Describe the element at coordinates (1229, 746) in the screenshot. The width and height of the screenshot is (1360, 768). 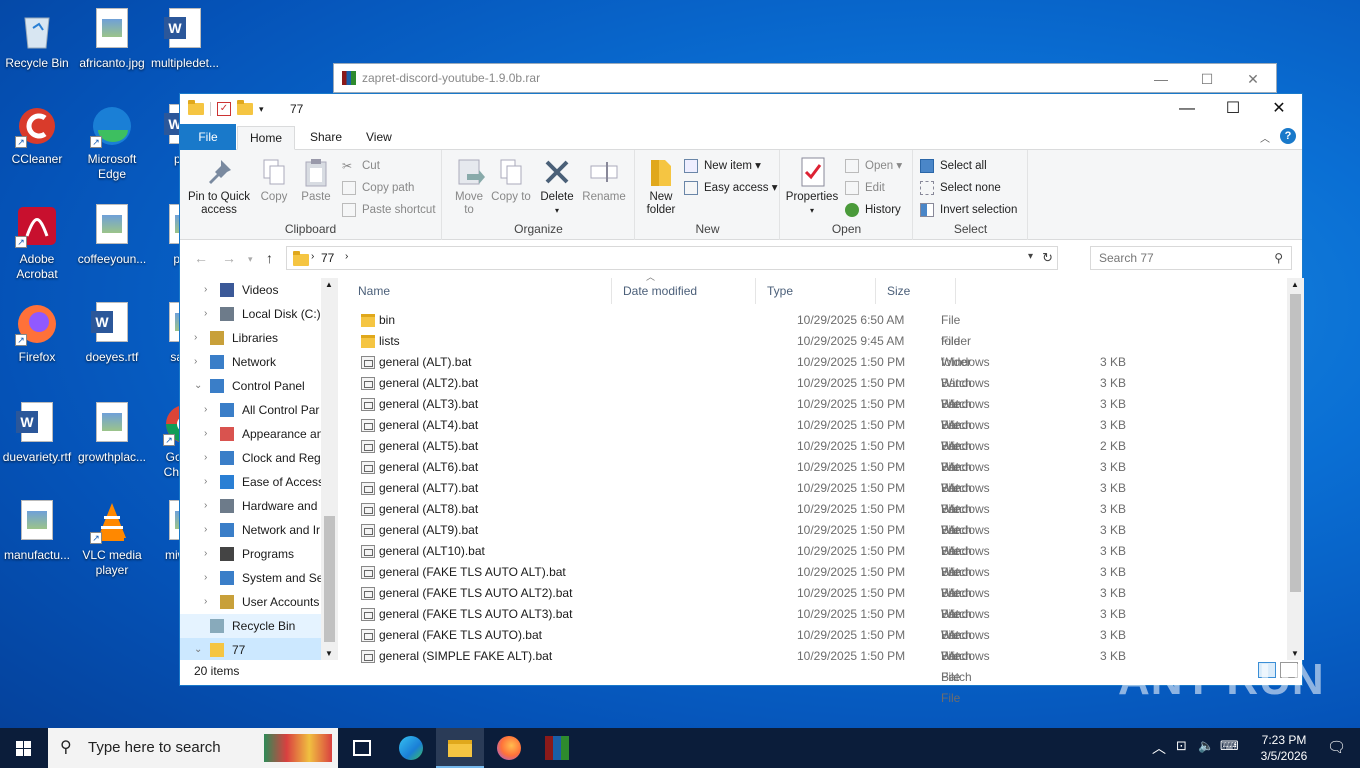
I see `input-language-icon: ⌨` at that location.